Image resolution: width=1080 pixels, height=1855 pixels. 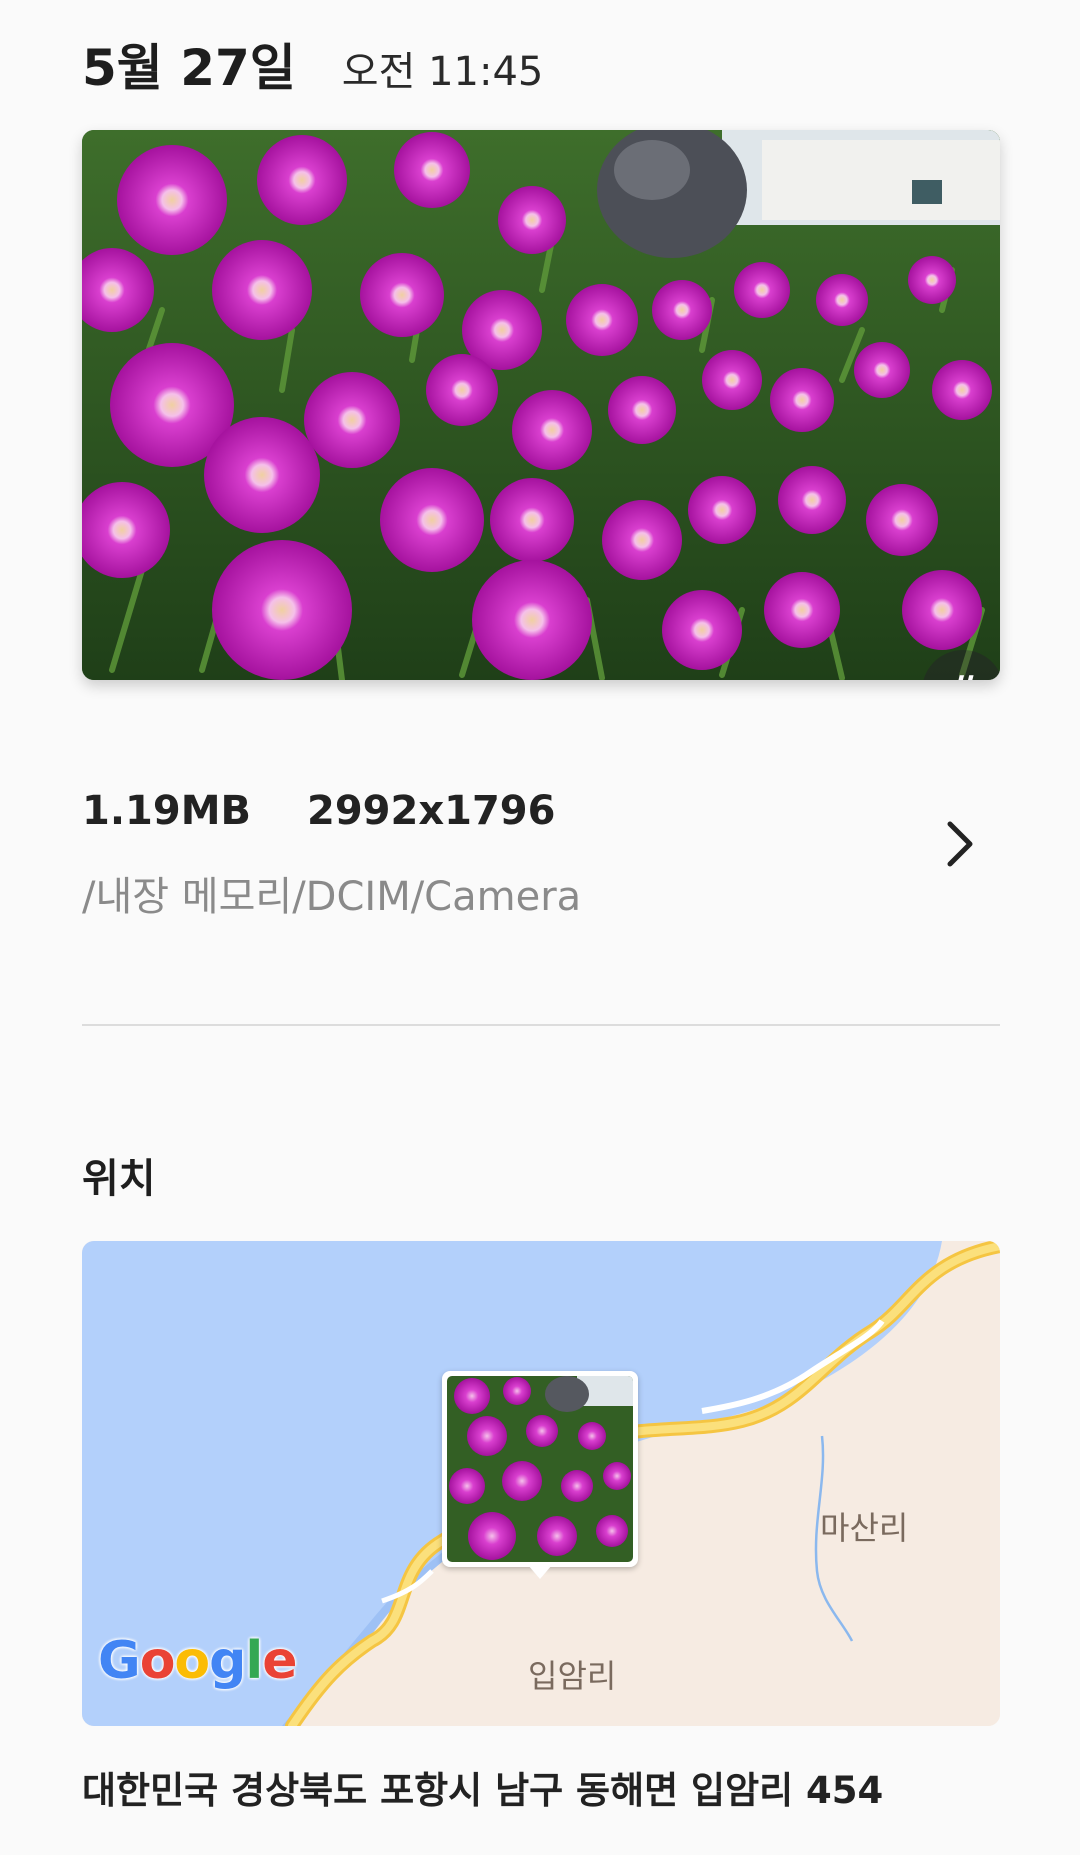 I want to click on hashtag-icon: #, so click(x=963, y=674).